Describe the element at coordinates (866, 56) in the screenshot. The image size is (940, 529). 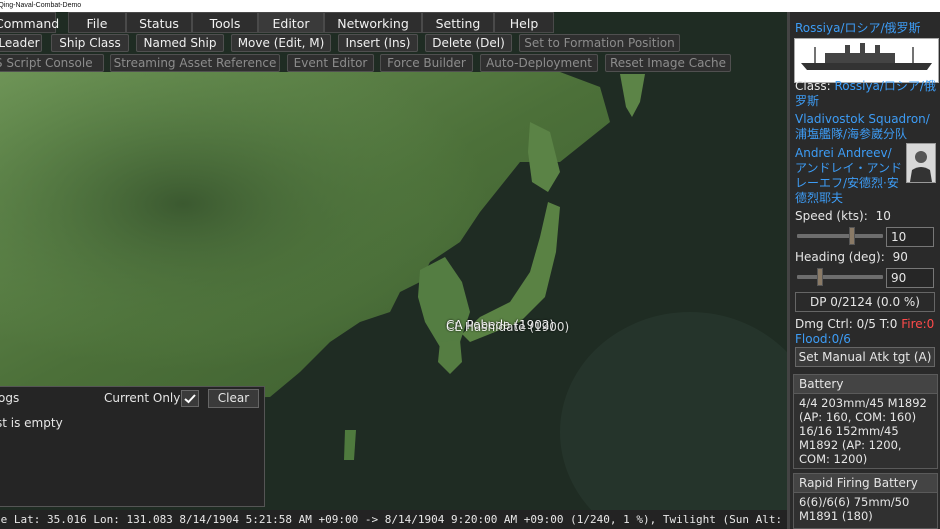
I see `ship-silhouette-icon` at that location.